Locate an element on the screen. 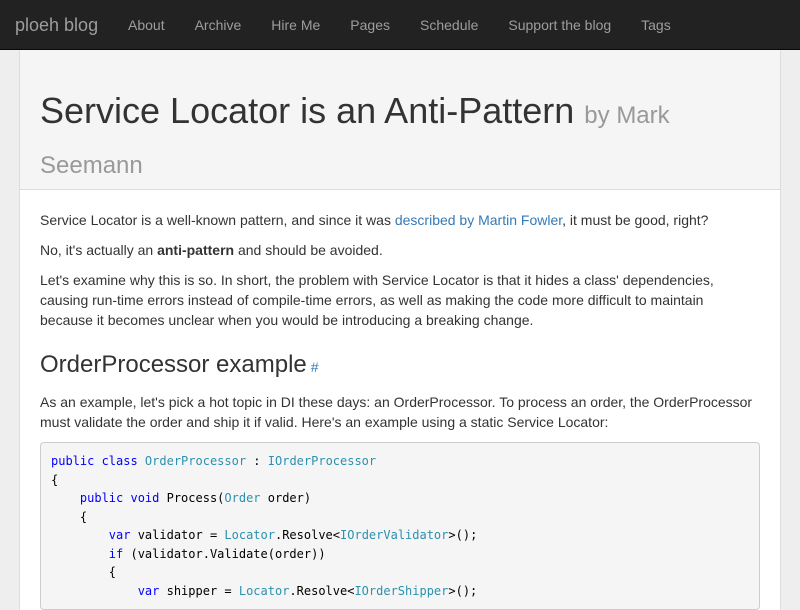 This screenshot has height=610, width=800. section-heading-text: OrderProcessor example is located at coordinates (173, 364).